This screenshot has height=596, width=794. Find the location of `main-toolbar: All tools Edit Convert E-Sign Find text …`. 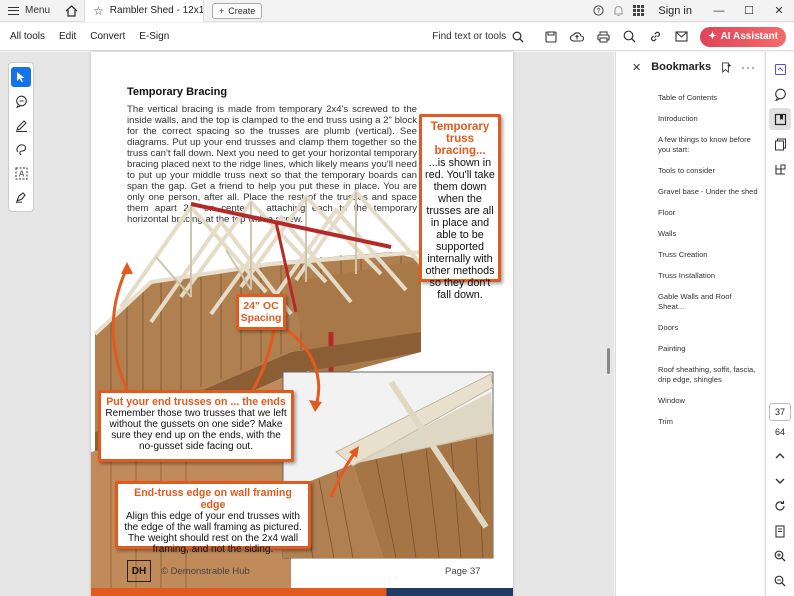

main-toolbar: All tools Edit Convert E-Sign Find text … is located at coordinates (397, 37).